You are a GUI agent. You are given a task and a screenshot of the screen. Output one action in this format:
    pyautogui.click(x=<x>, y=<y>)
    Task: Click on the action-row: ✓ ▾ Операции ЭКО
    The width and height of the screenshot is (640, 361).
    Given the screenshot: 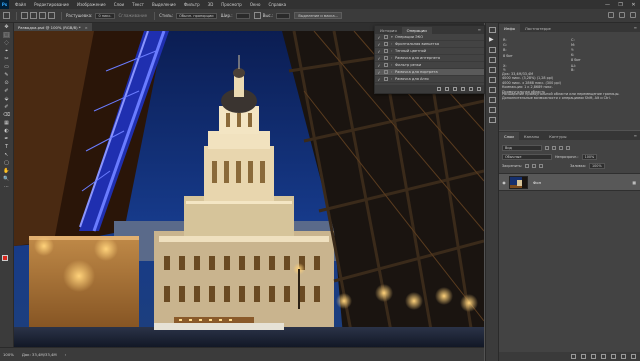 What is the action you would take?
    pyautogui.click(x=429, y=37)
    